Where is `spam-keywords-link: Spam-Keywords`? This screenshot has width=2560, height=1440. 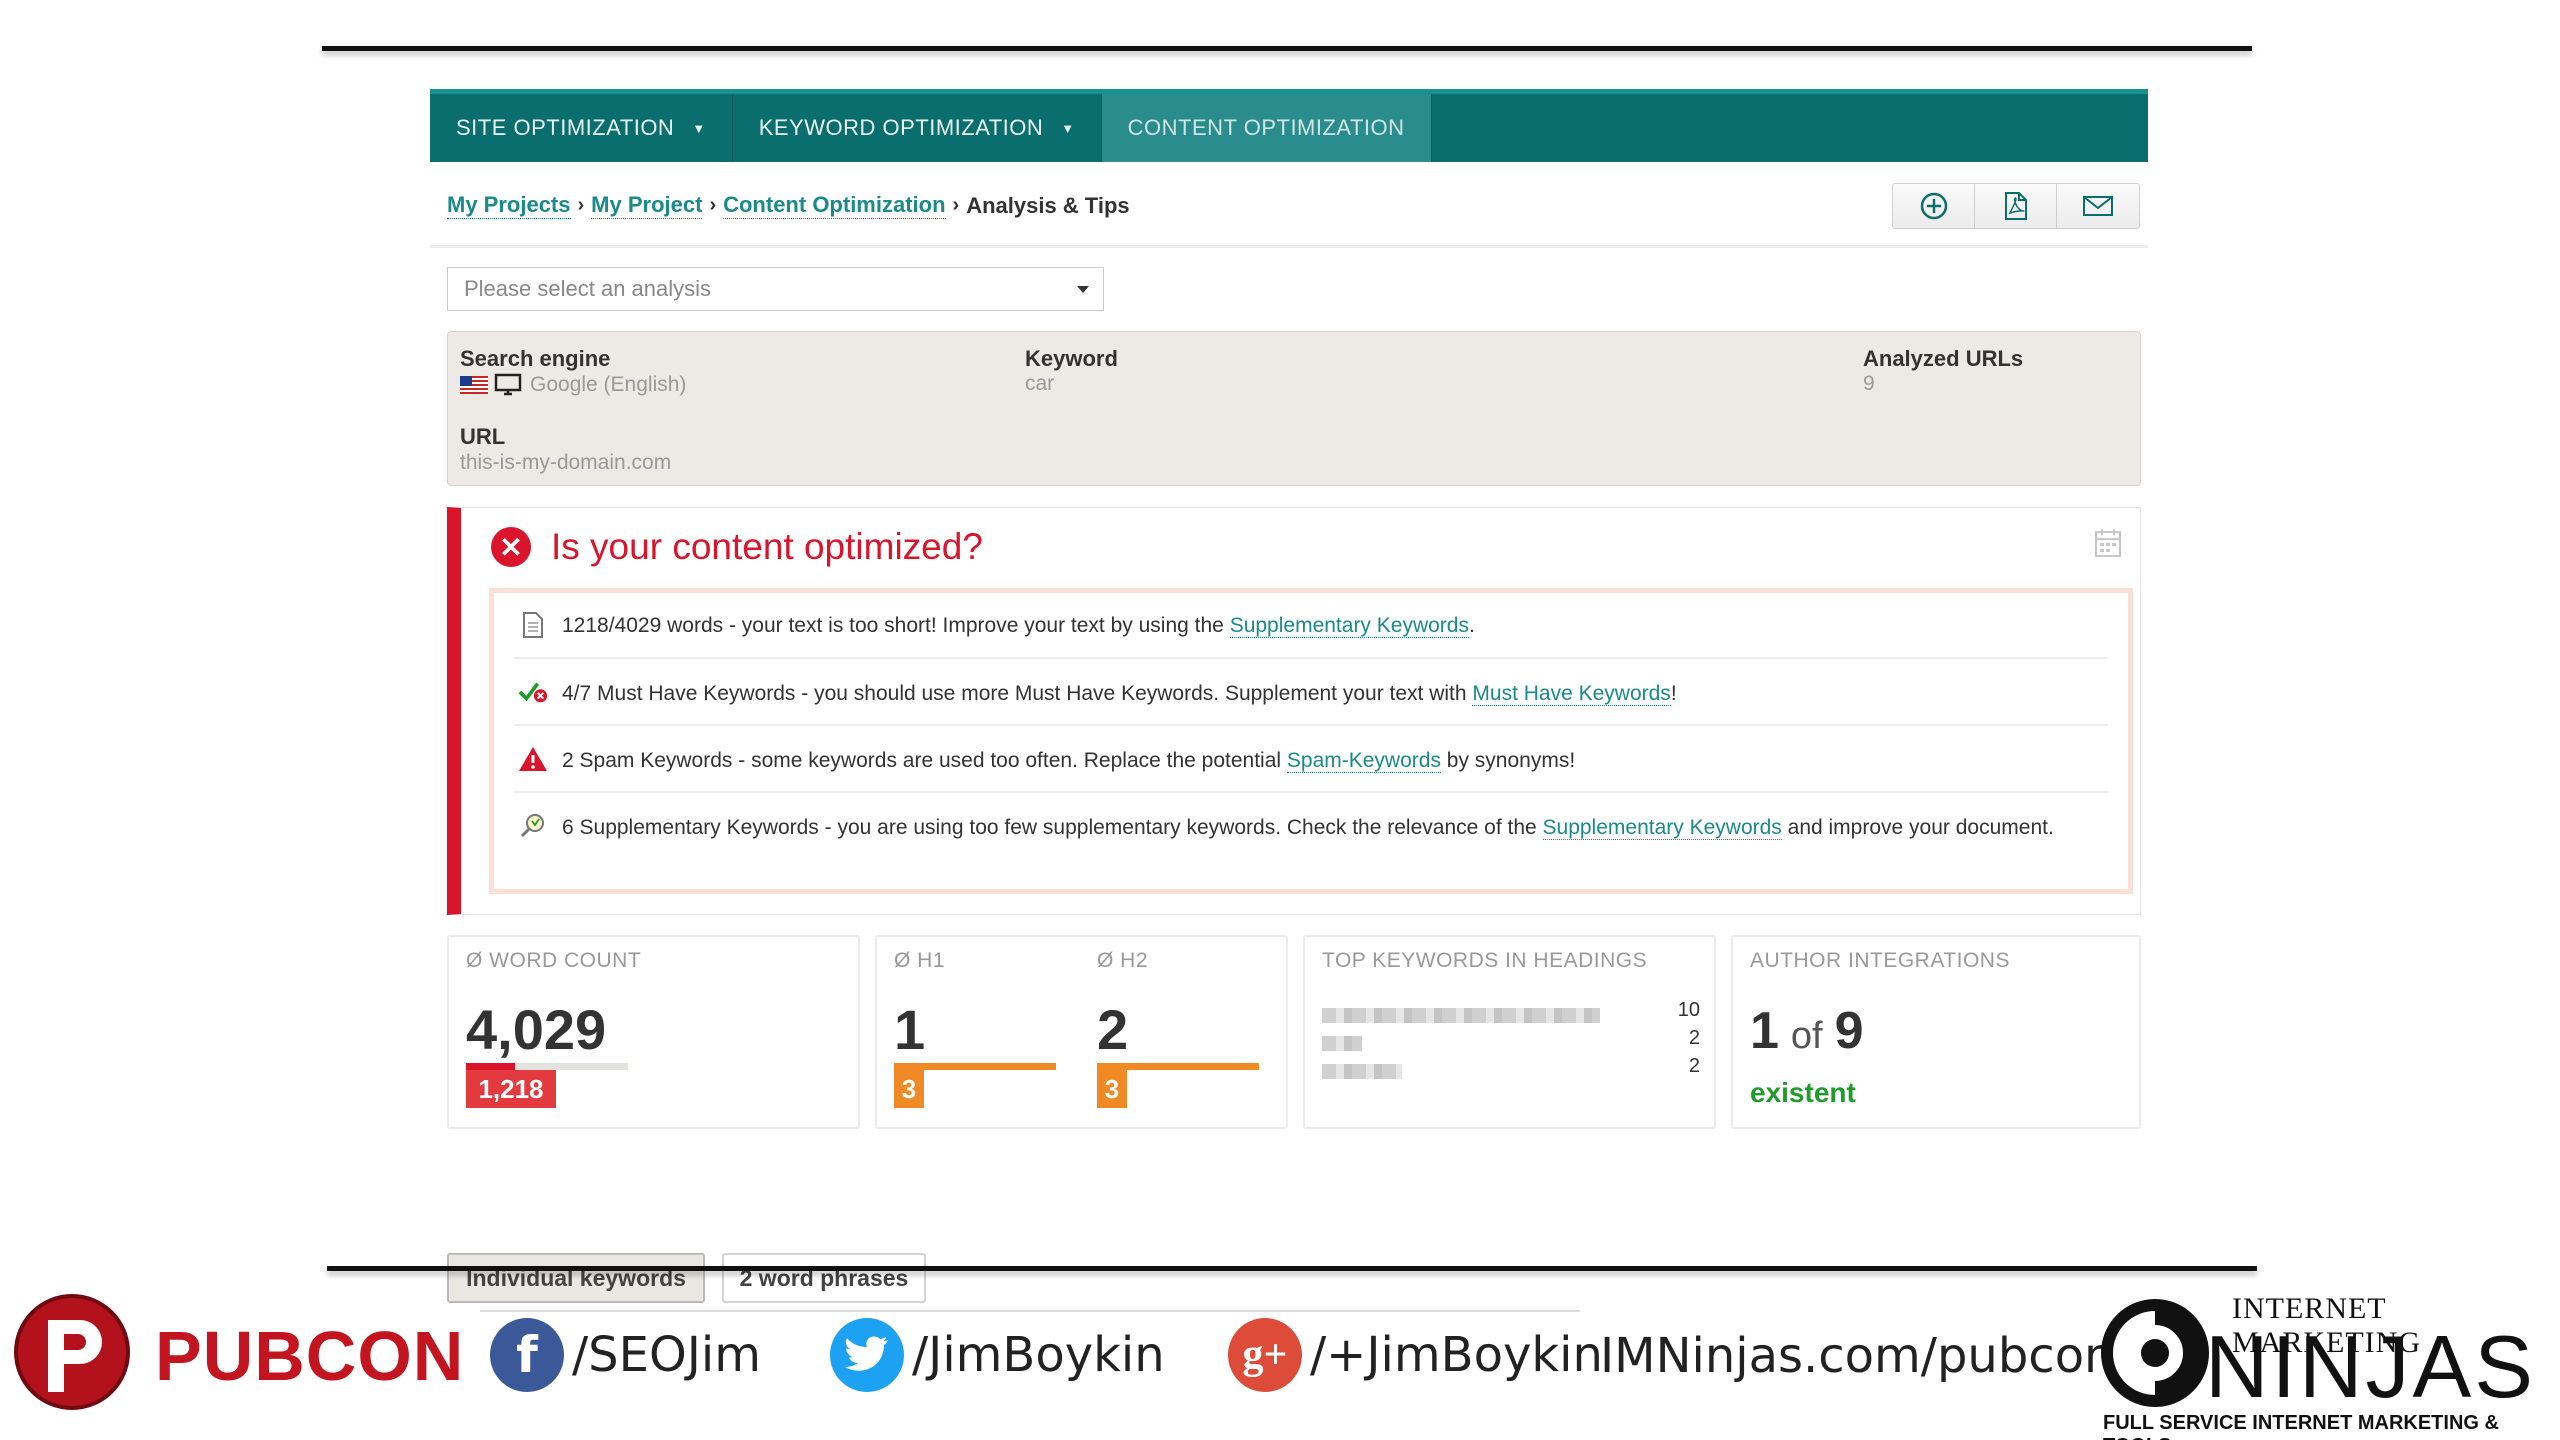 spam-keywords-link: Spam-Keywords is located at coordinates (1363, 761).